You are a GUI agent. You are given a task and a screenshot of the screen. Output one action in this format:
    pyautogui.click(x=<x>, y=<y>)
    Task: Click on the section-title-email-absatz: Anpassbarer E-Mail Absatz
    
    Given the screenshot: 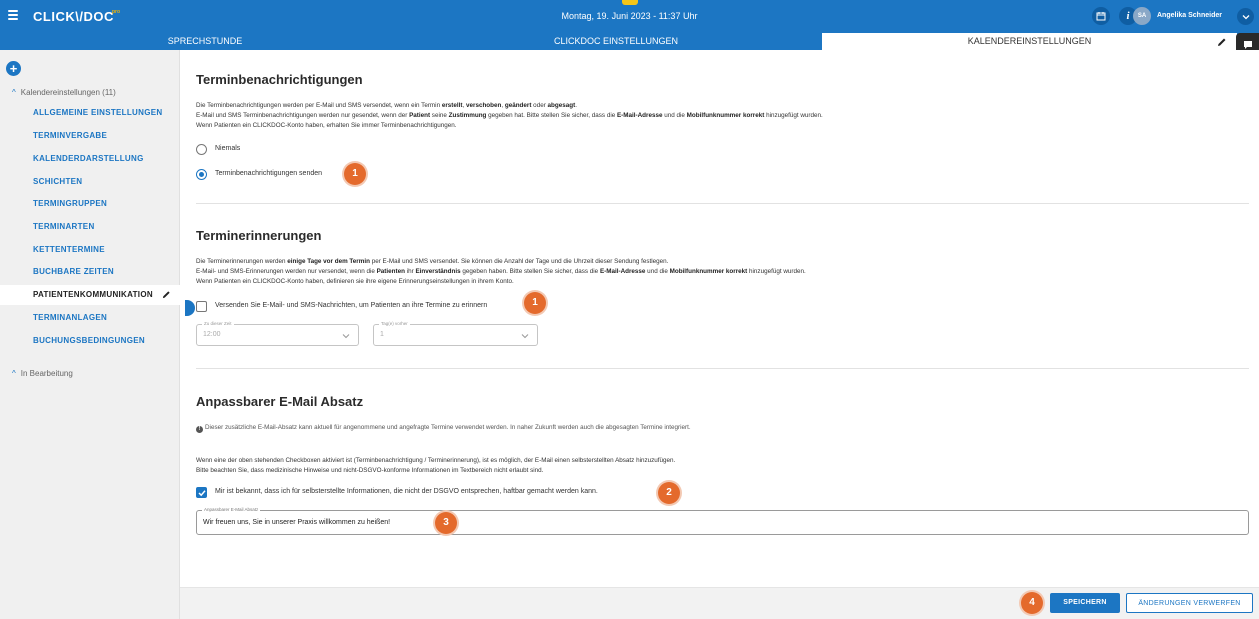 What is the action you would take?
    pyautogui.click(x=280, y=401)
    